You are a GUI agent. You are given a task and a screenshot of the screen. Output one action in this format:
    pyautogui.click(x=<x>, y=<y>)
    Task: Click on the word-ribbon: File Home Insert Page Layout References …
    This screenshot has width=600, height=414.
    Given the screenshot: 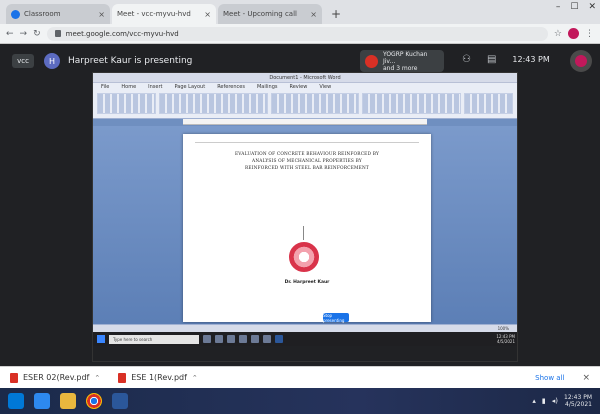 What is the action you would take?
    pyautogui.click(x=305, y=101)
    